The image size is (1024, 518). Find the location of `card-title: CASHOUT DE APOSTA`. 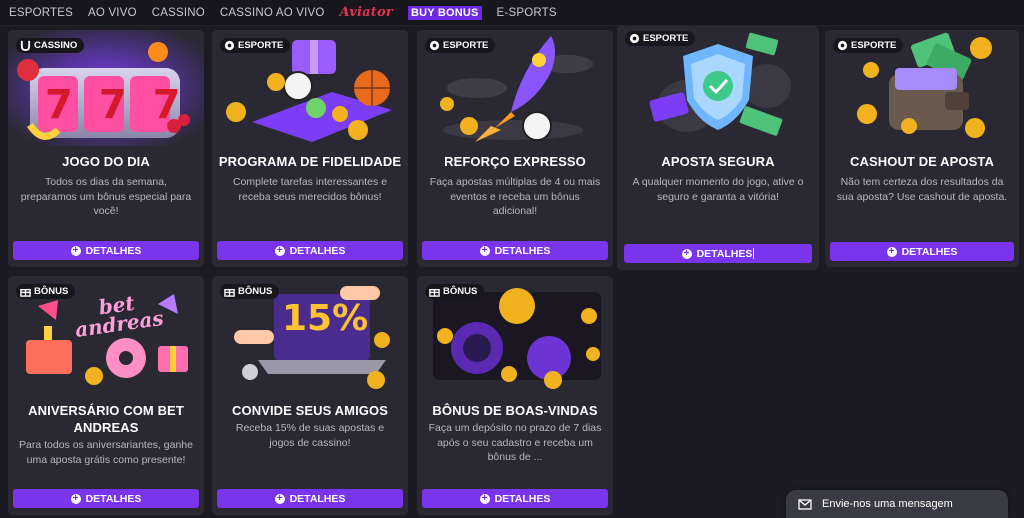

card-title: CASHOUT DE APOSTA is located at coordinates (922, 161).